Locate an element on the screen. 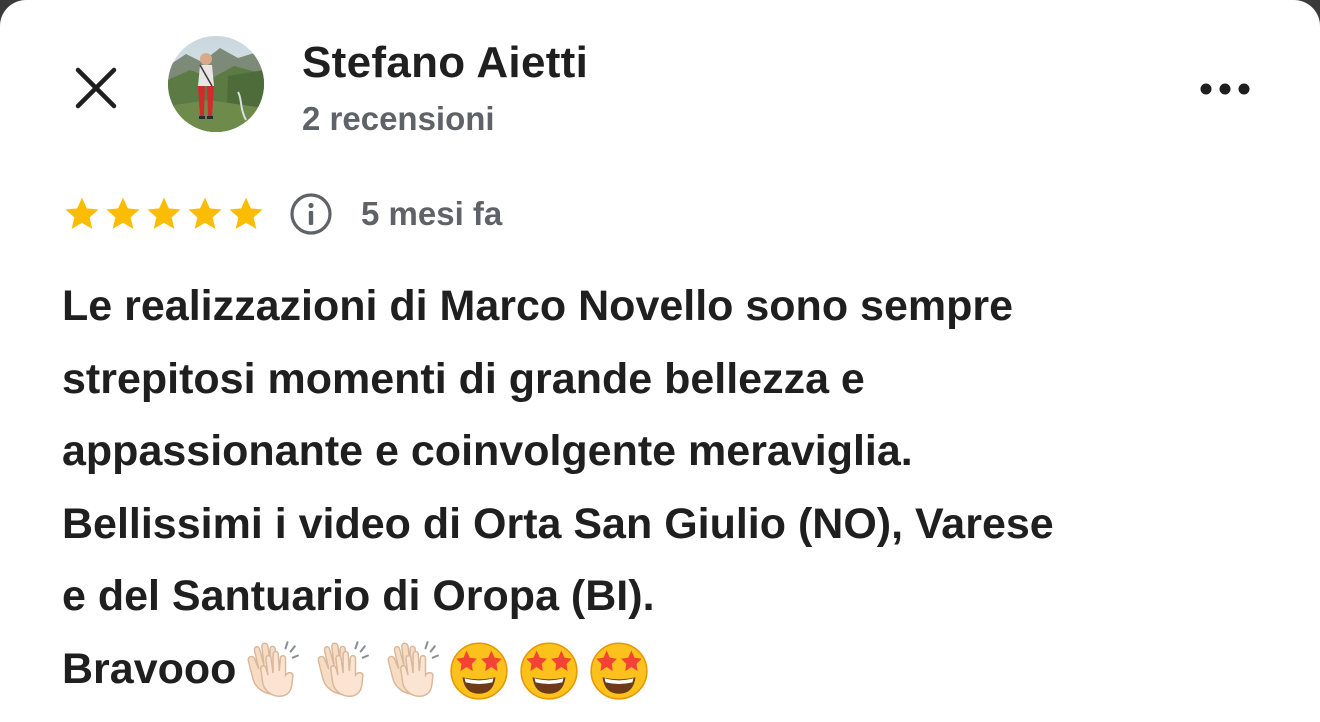 The width and height of the screenshot is (1320, 722). avatar is located at coordinates (216, 84).